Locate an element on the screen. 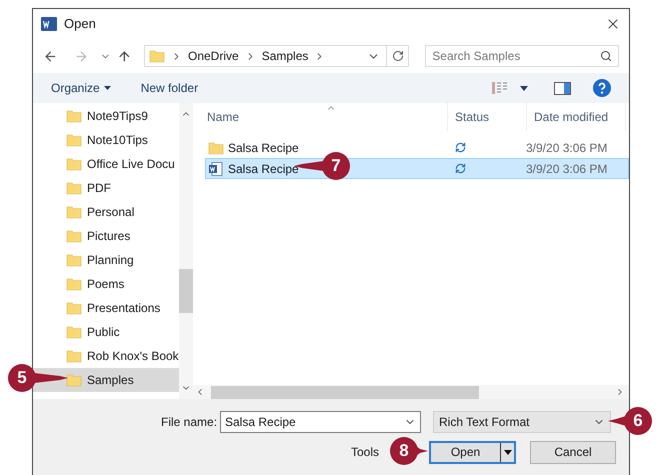  sidebar-item: Planning is located at coordinates (106, 260).